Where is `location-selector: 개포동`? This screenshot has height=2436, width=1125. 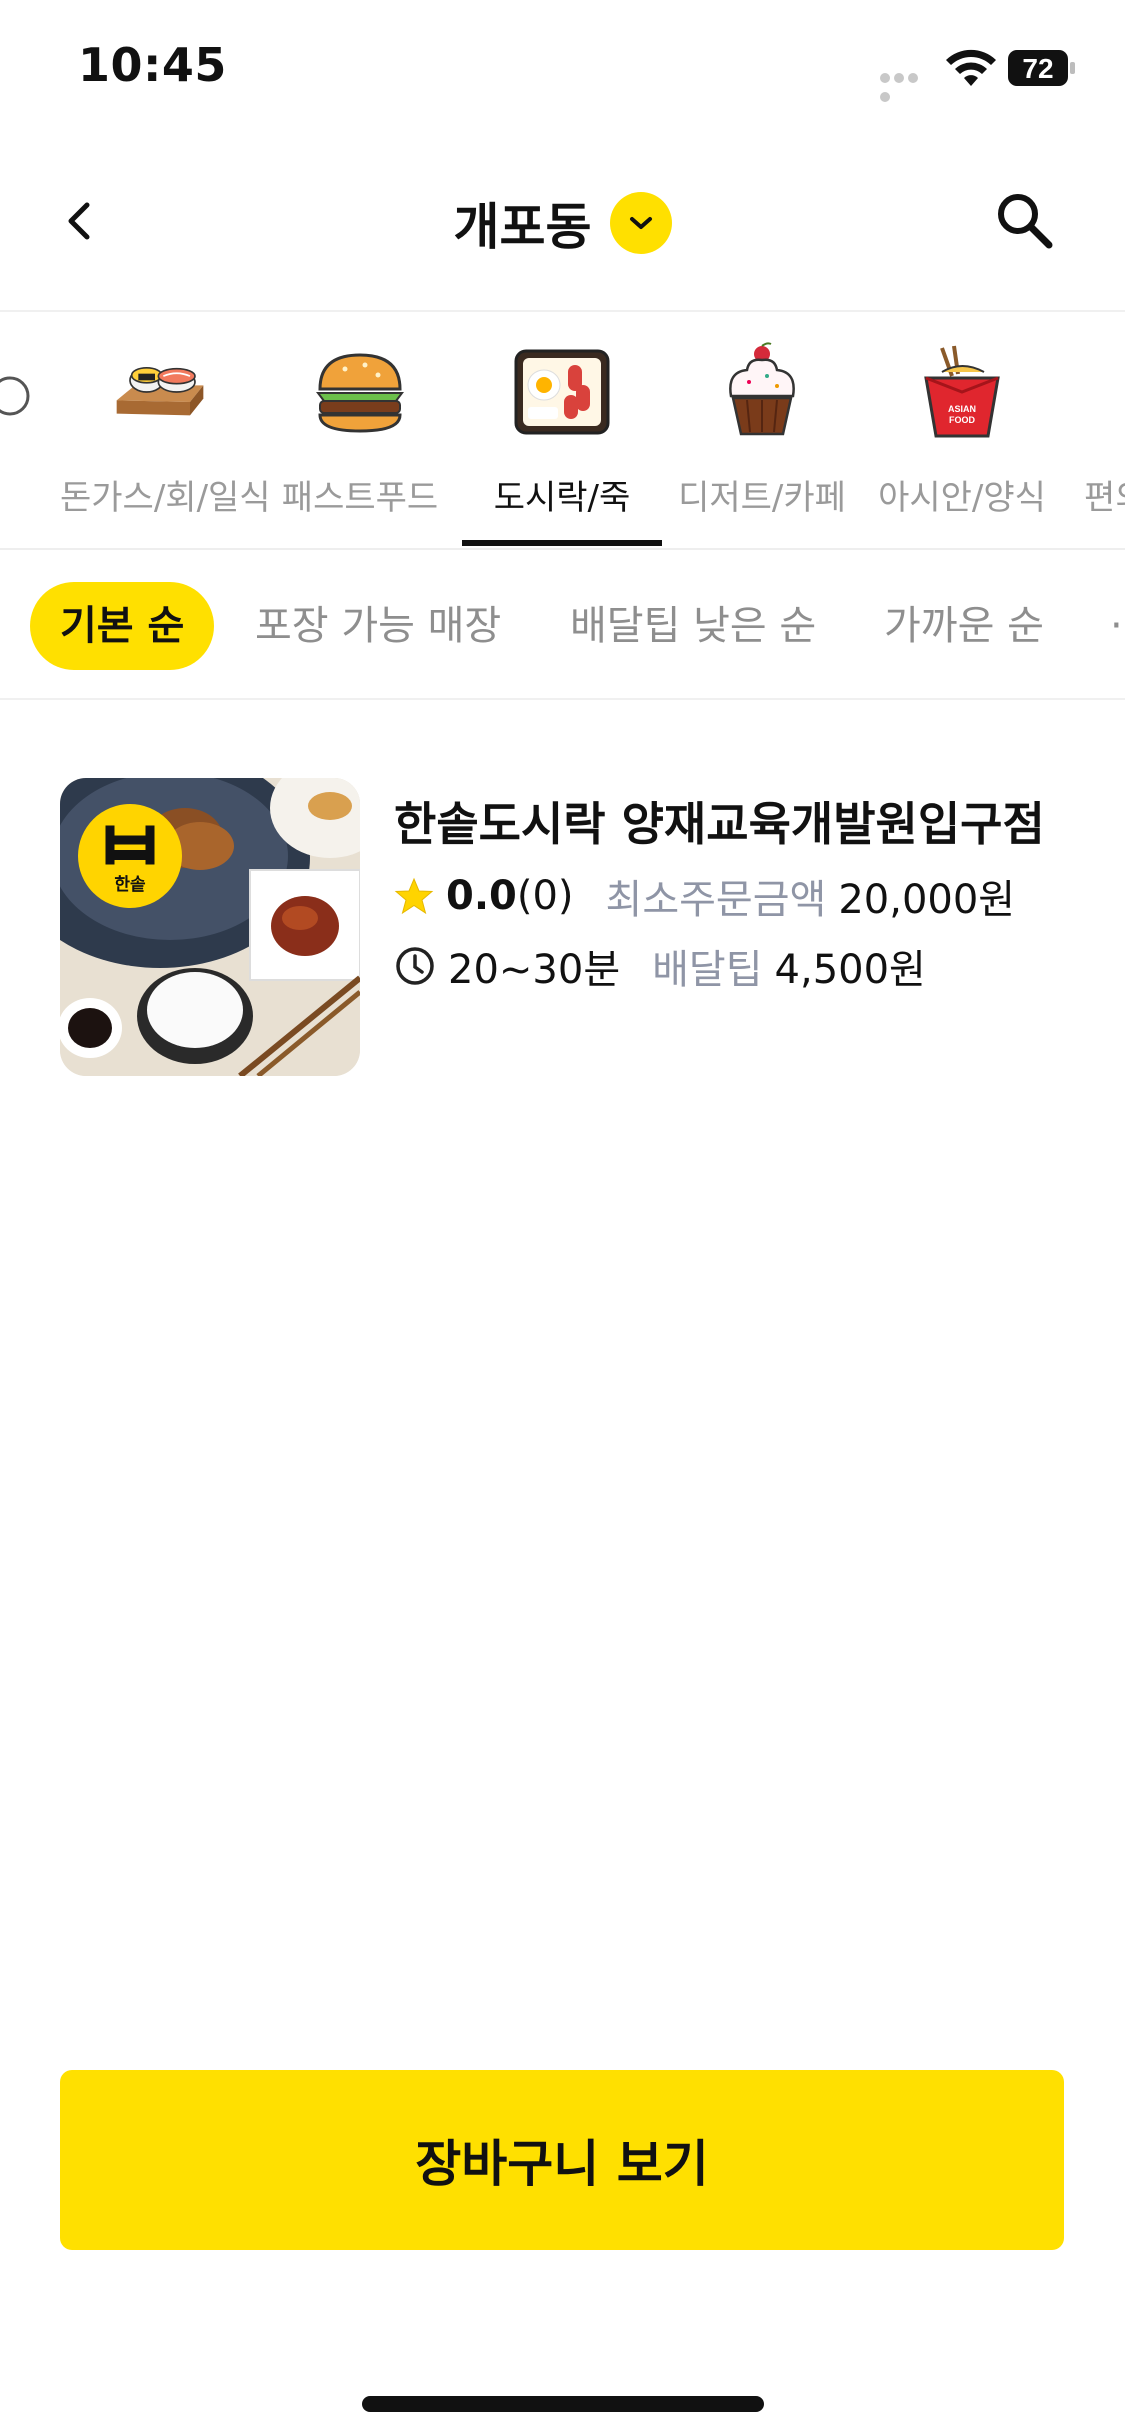
location-selector: 개포동 is located at coordinates (562, 223).